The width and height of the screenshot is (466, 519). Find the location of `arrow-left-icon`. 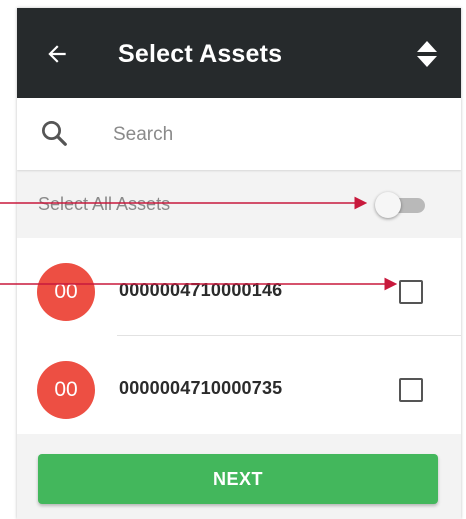

arrow-left-icon is located at coordinates (57, 54).